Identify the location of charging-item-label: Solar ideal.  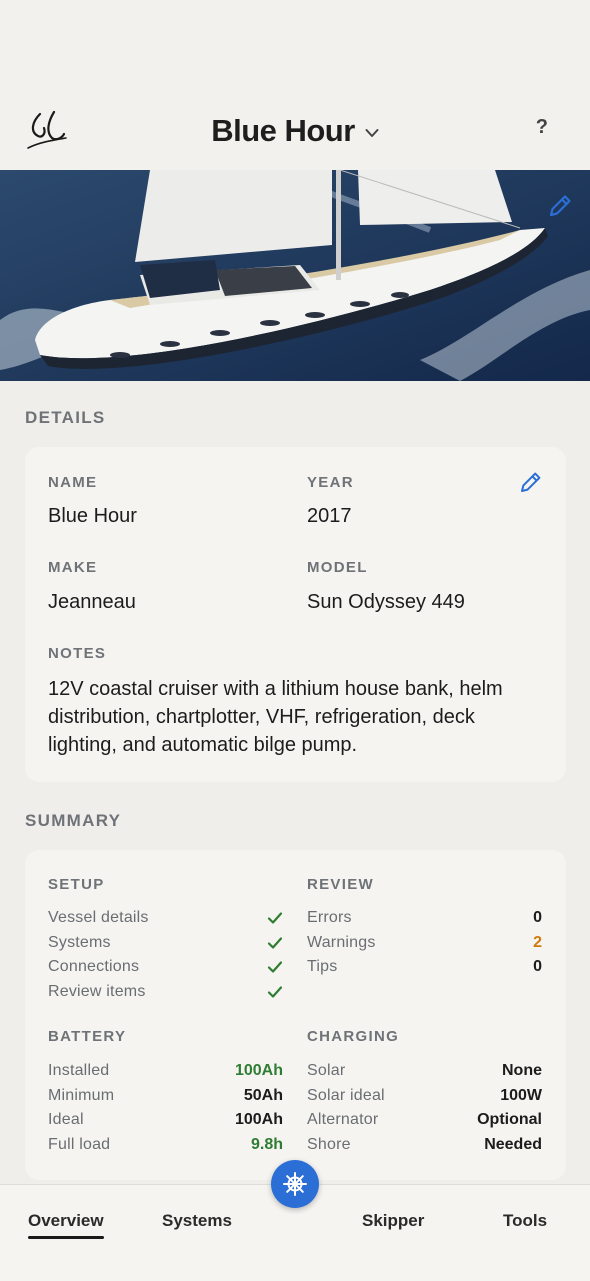
(346, 1095).